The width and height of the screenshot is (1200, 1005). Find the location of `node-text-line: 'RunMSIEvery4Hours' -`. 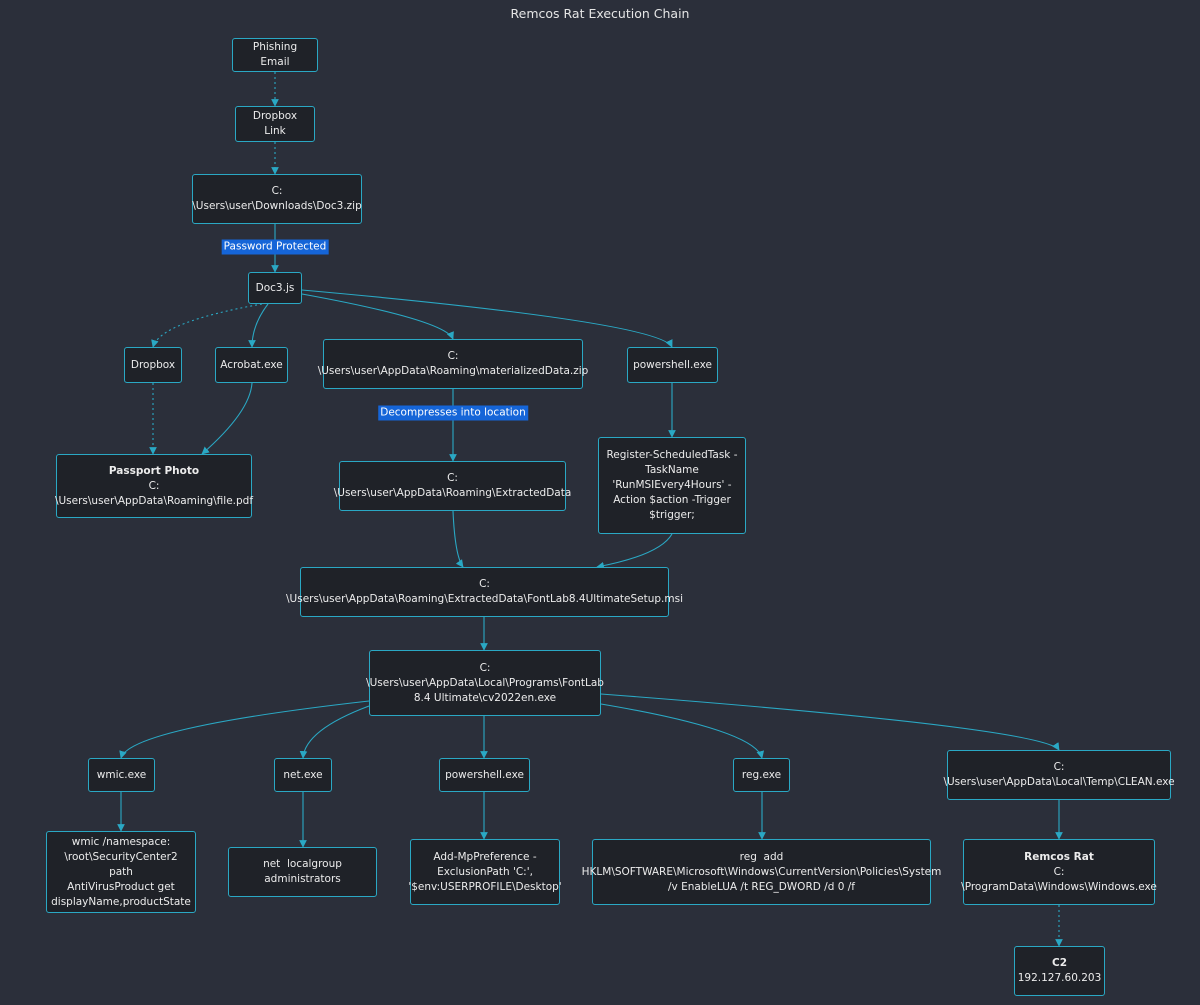

node-text-line: 'RunMSIEvery4Hours' - is located at coordinates (672, 485).